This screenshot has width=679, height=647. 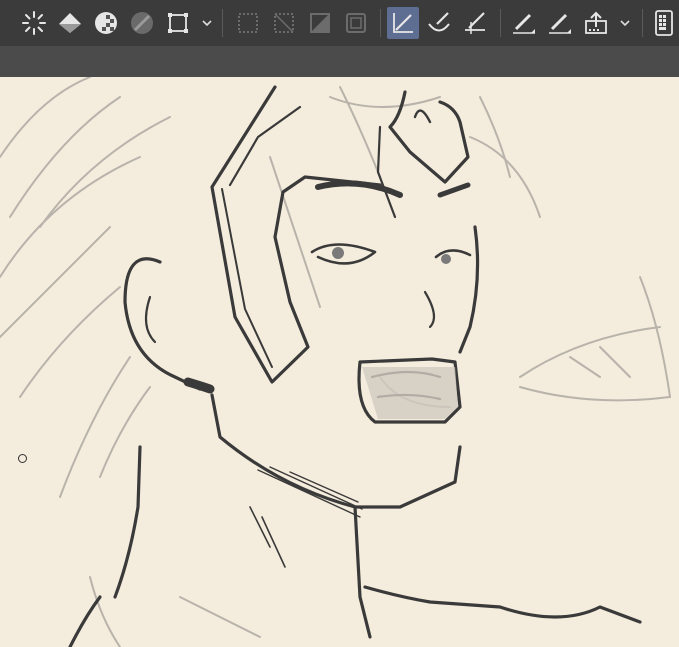 What do you see at coordinates (248, 23) in the screenshot?
I see `dotted-selection-icon` at bounding box center [248, 23].